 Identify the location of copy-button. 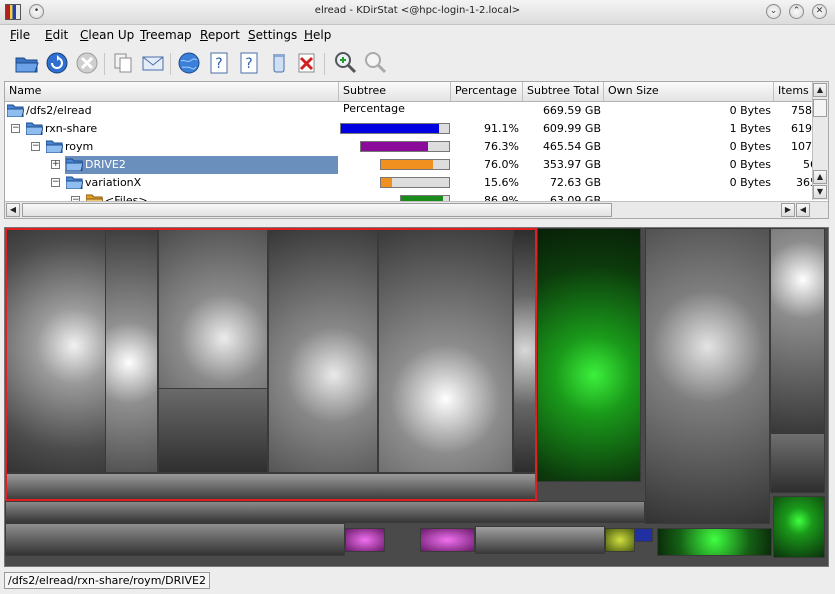
(123, 63).